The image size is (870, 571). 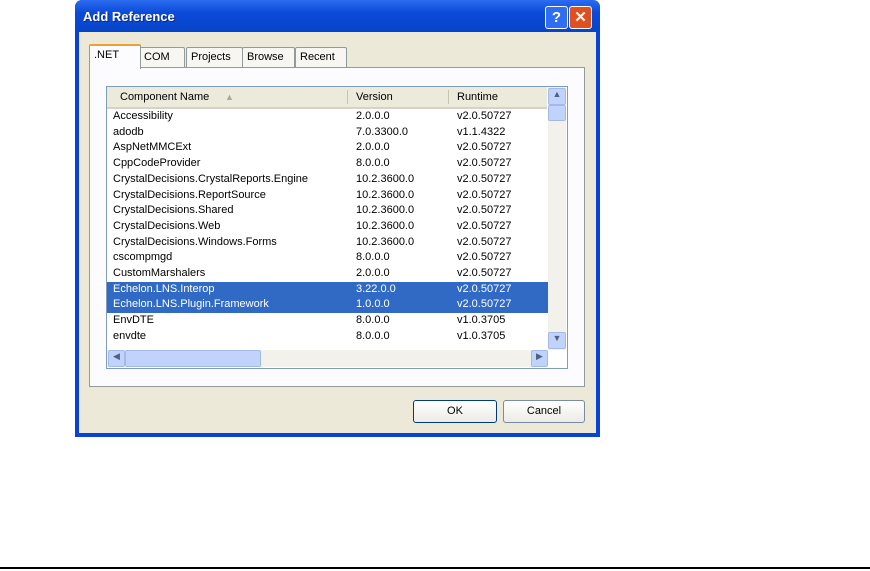 I want to click on component-name: cscompmgd, so click(x=143, y=257).